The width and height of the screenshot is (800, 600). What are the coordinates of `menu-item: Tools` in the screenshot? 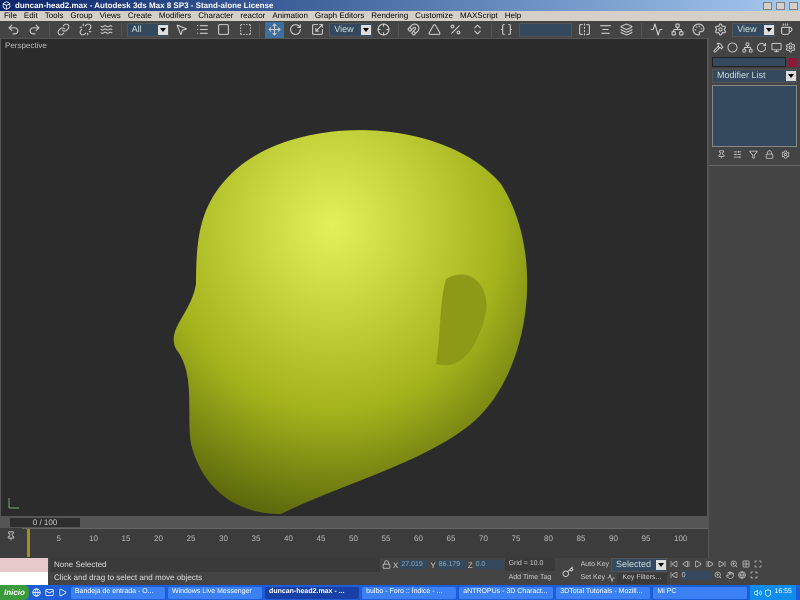 It's located at (54, 16).